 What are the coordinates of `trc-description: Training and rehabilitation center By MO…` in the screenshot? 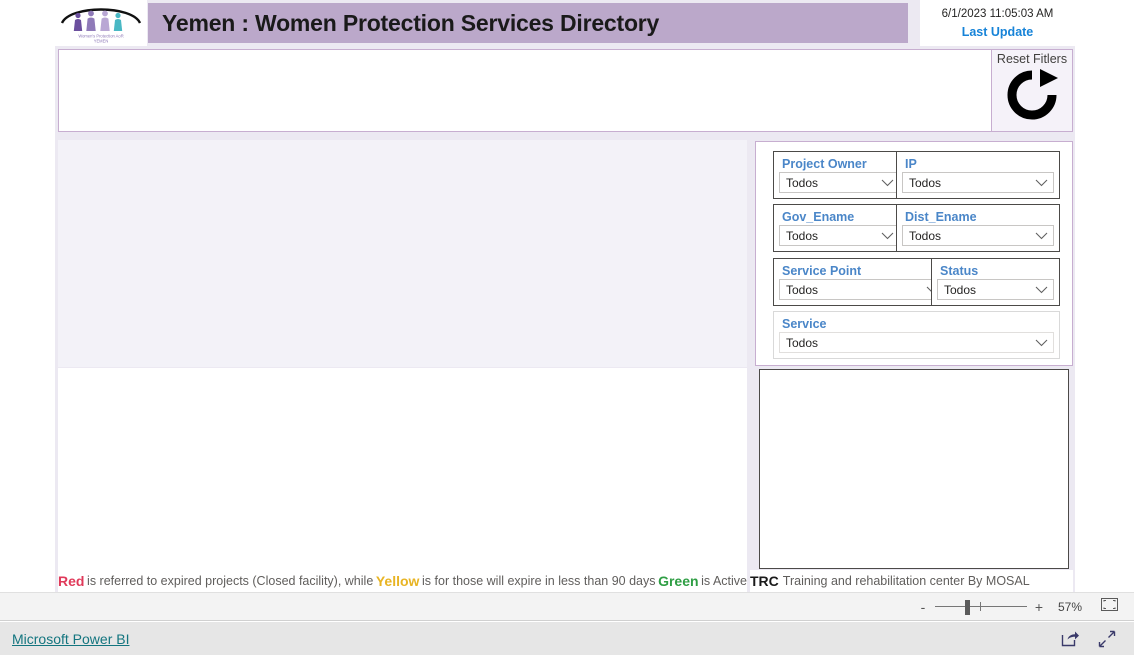 It's located at (906, 581).